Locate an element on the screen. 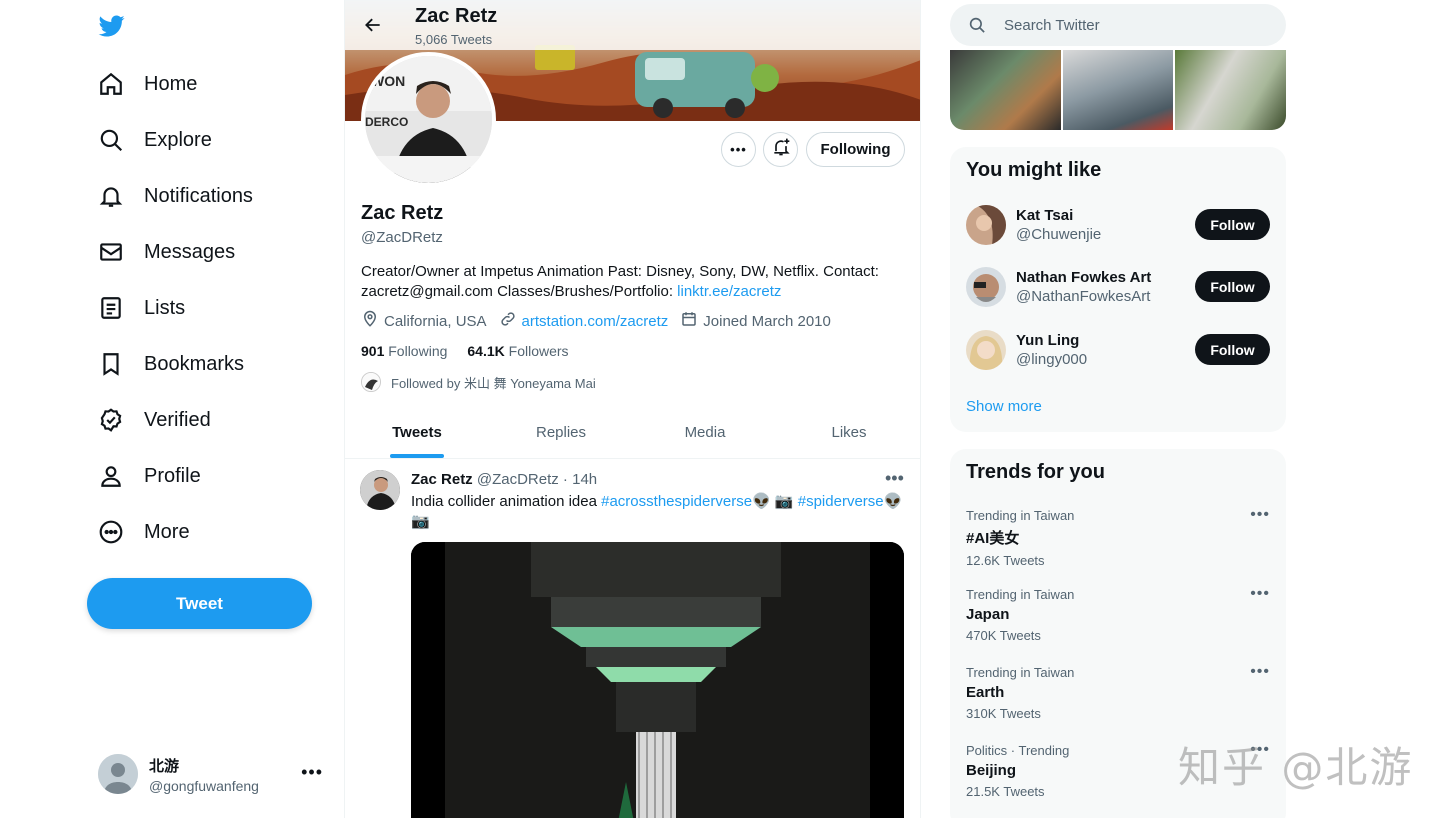 This screenshot has width=1440, height=818. more-options-button: ••• is located at coordinates (738, 149).